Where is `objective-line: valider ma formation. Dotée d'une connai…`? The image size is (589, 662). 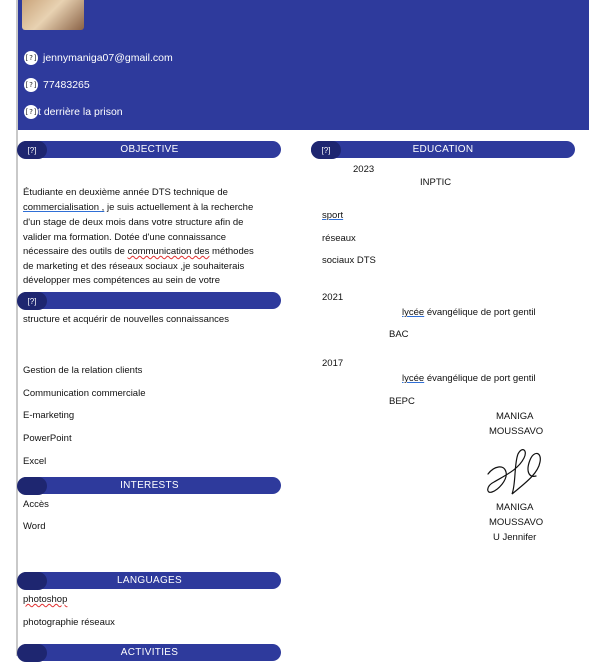
objective-line: valider ma formation. Dotée d'une connai… is located at coordinates (125, 237).